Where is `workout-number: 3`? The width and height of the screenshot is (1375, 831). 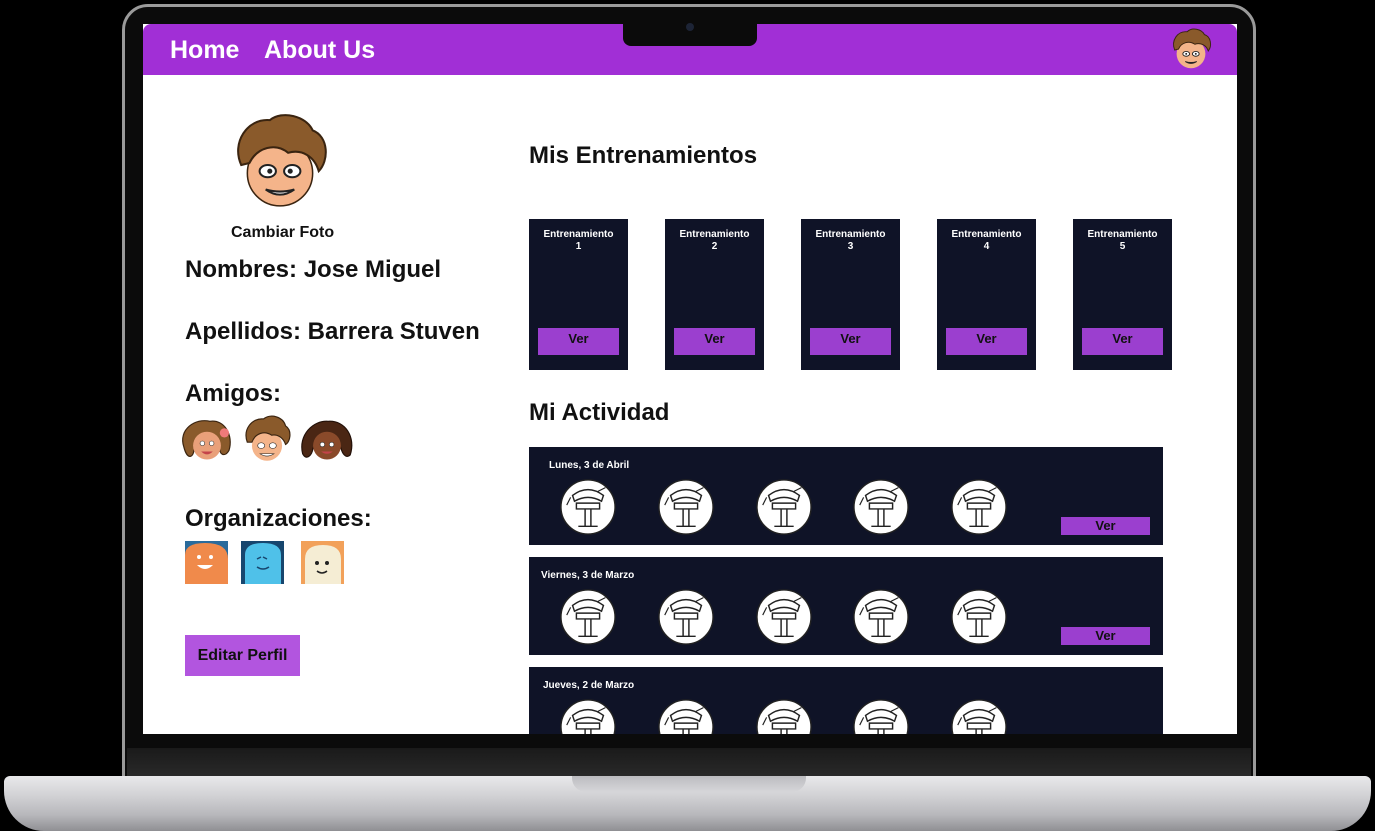
workout-number: 3 is located at coordinates (850, 246).